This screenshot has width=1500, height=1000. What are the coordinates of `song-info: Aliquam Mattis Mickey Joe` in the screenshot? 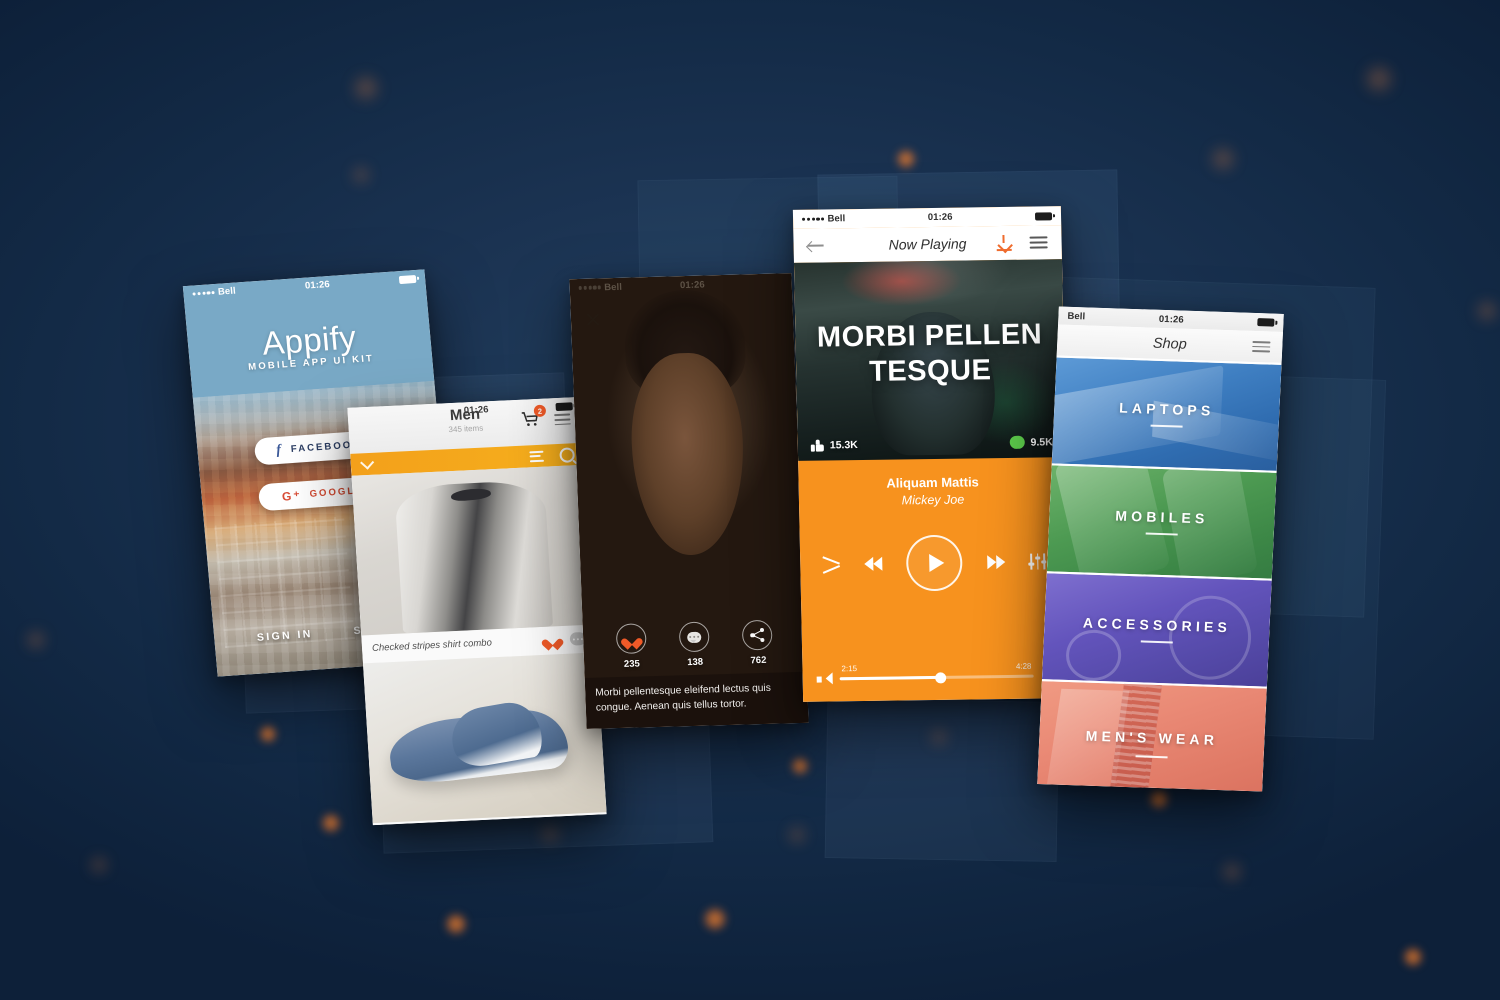 It's located at (932, 483).